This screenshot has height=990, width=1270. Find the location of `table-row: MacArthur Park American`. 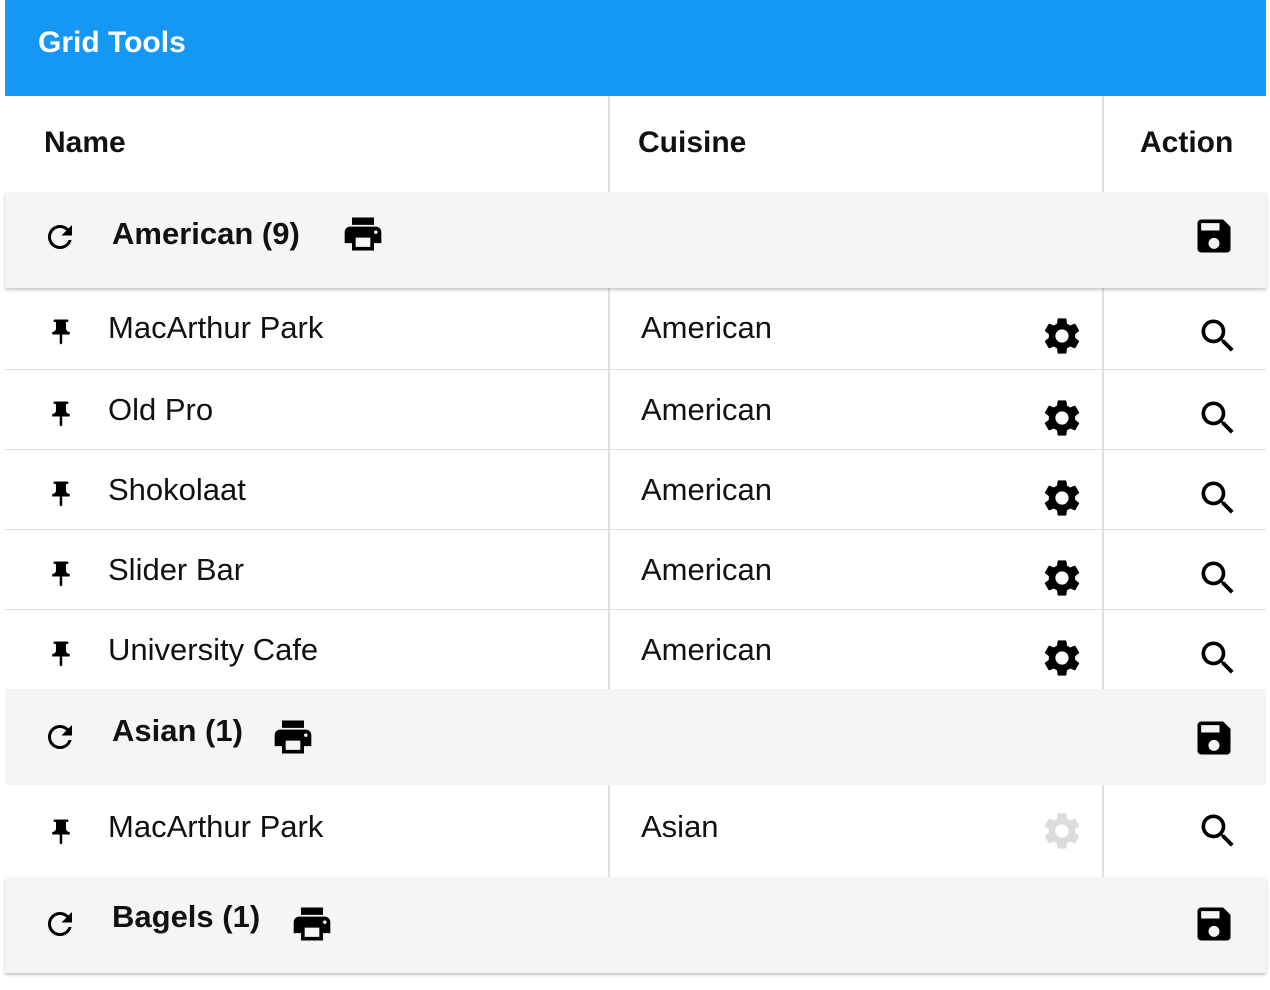

table-row: MacArthur Park American is located at coordinates (635, 328).